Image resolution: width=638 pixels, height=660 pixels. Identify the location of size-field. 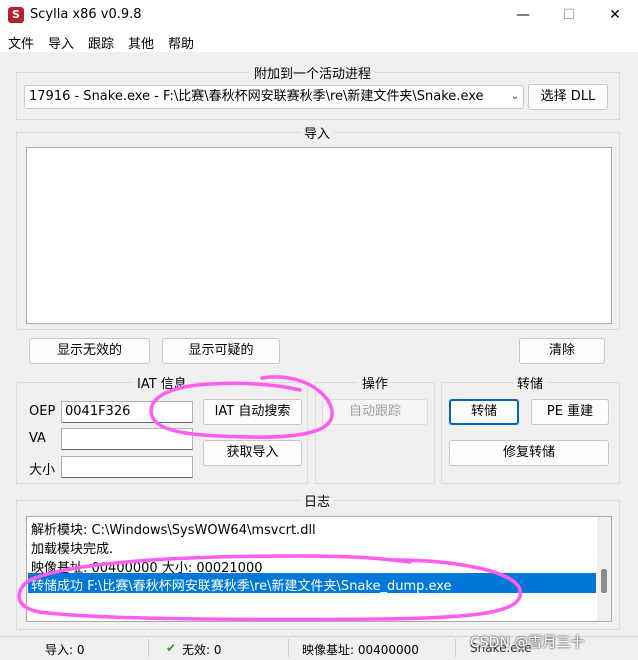
(127, 467).